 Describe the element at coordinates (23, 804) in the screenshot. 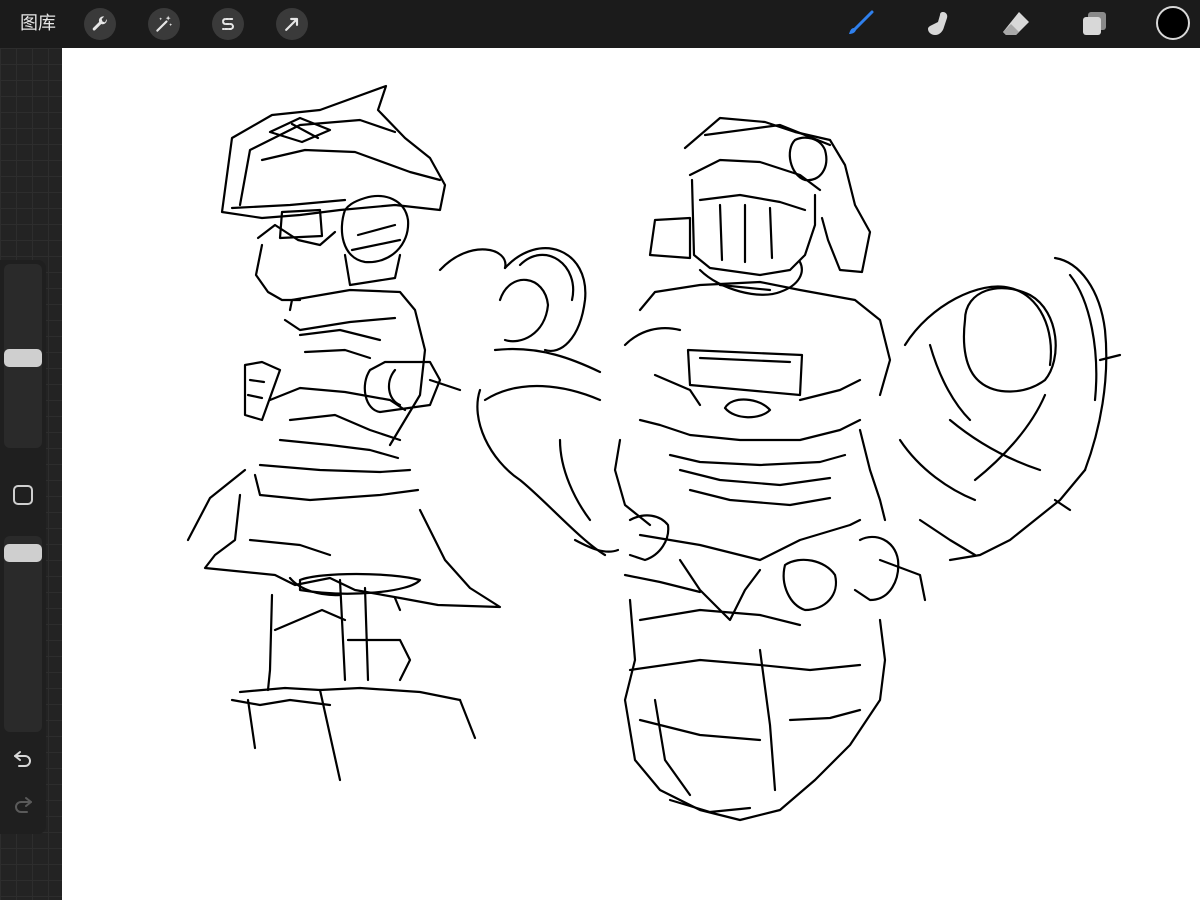

I see `redo-icon` at that location.